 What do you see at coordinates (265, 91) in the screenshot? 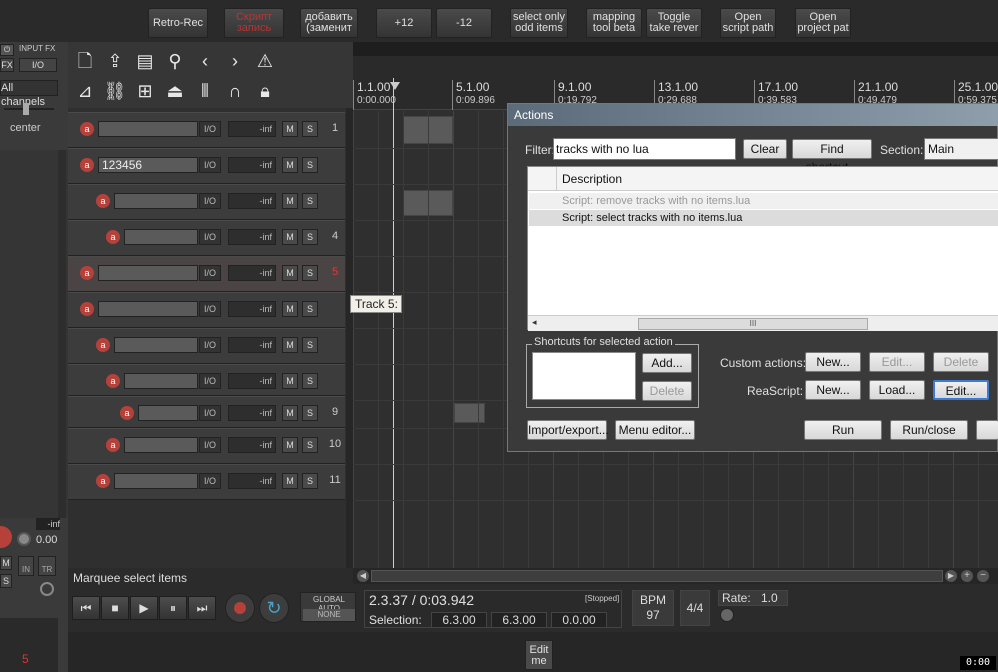
I see `lock-icon: 🔒︎` at bounding box center [265, 91].